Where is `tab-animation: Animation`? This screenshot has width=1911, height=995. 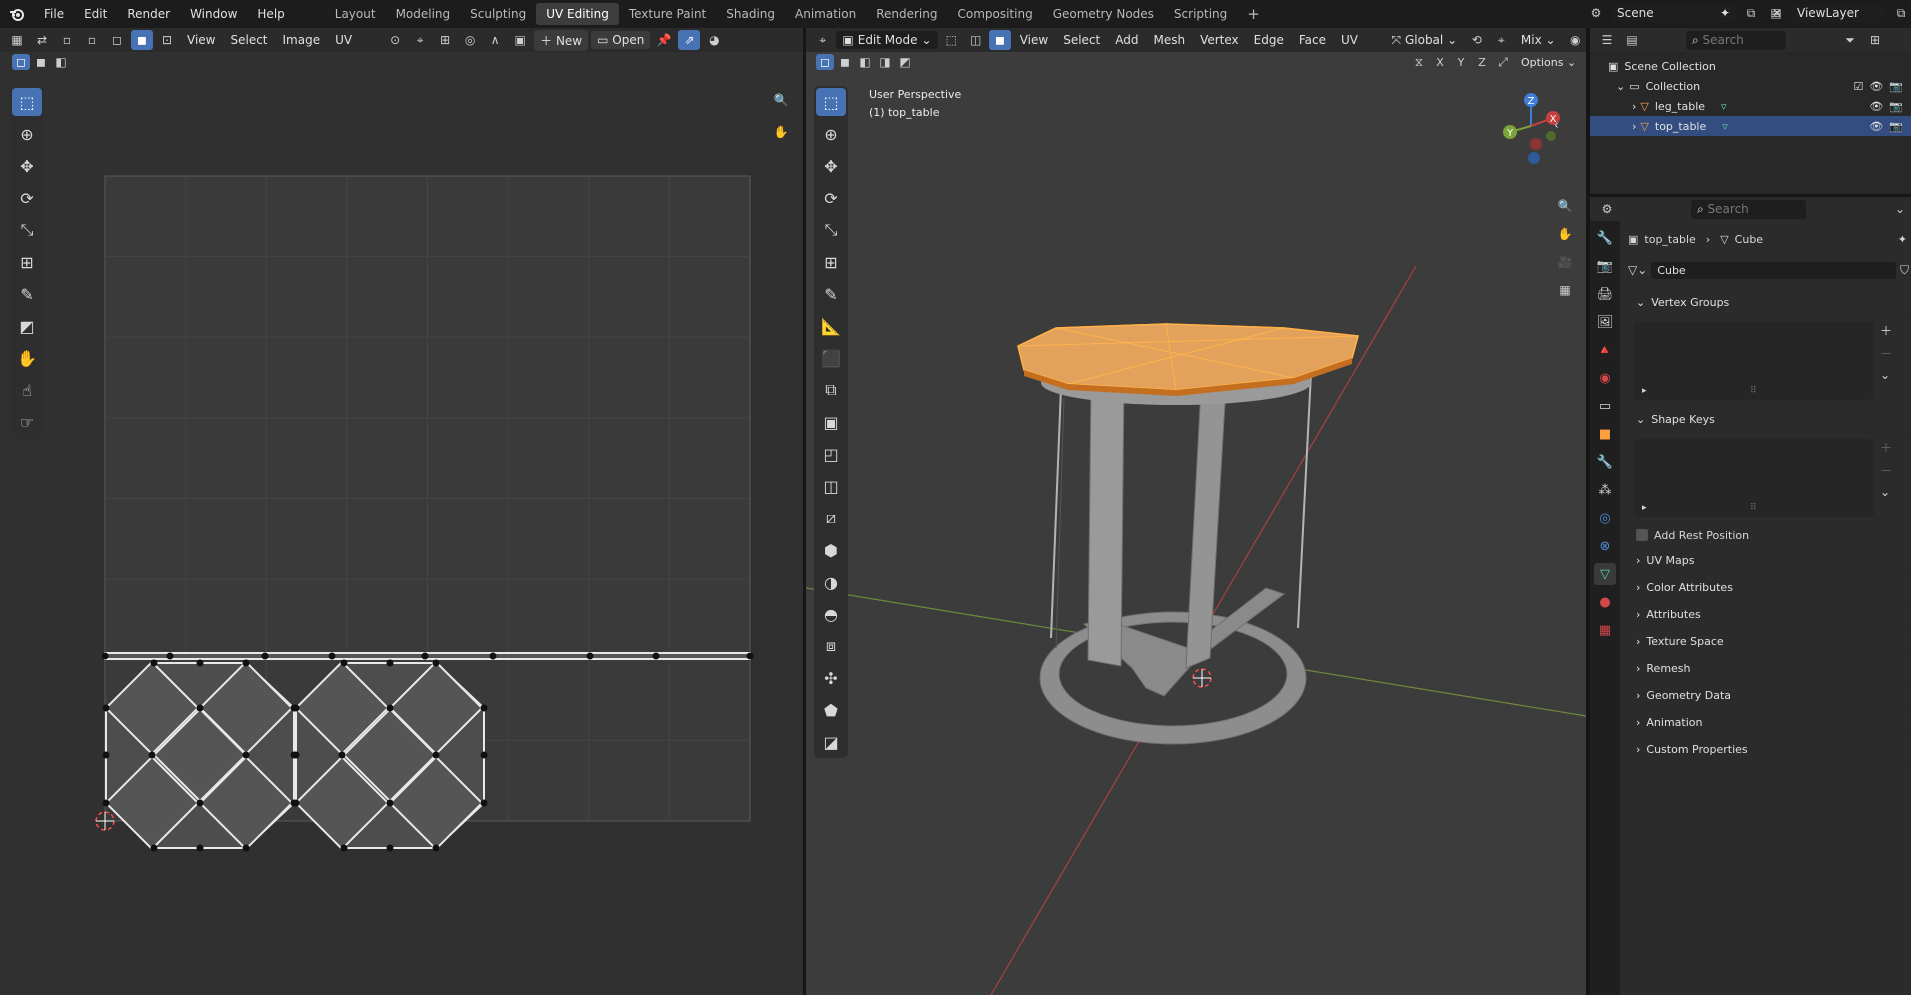
tab-animation: Animation is located at coordinates (825, 14).